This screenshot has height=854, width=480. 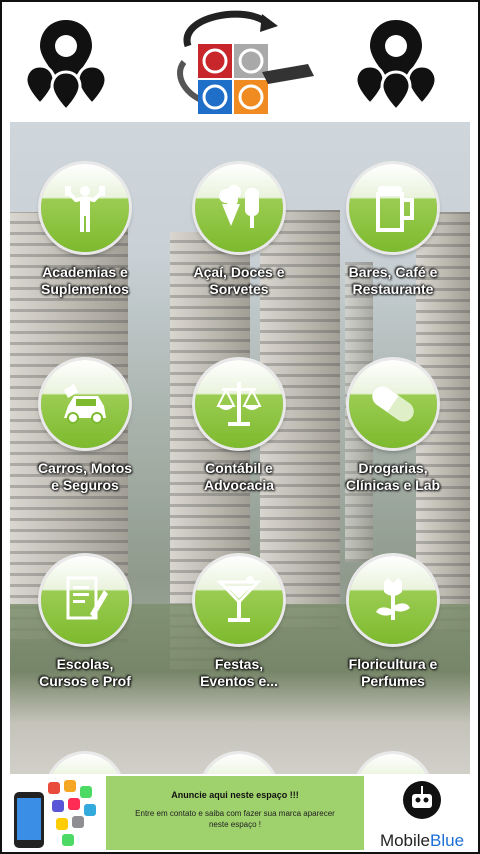 I want to click on flower-icon, so click(x=393, y=599).